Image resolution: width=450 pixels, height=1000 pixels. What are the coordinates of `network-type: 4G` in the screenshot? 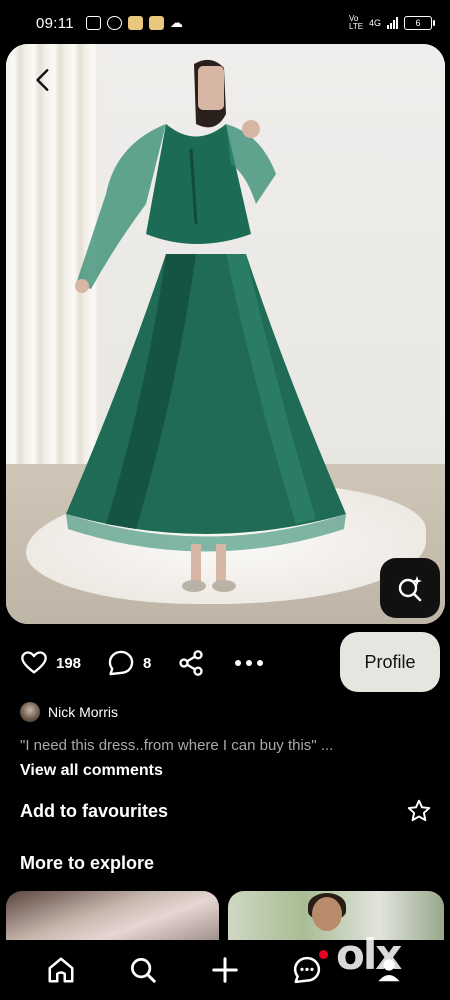 It's located at (374, 23).